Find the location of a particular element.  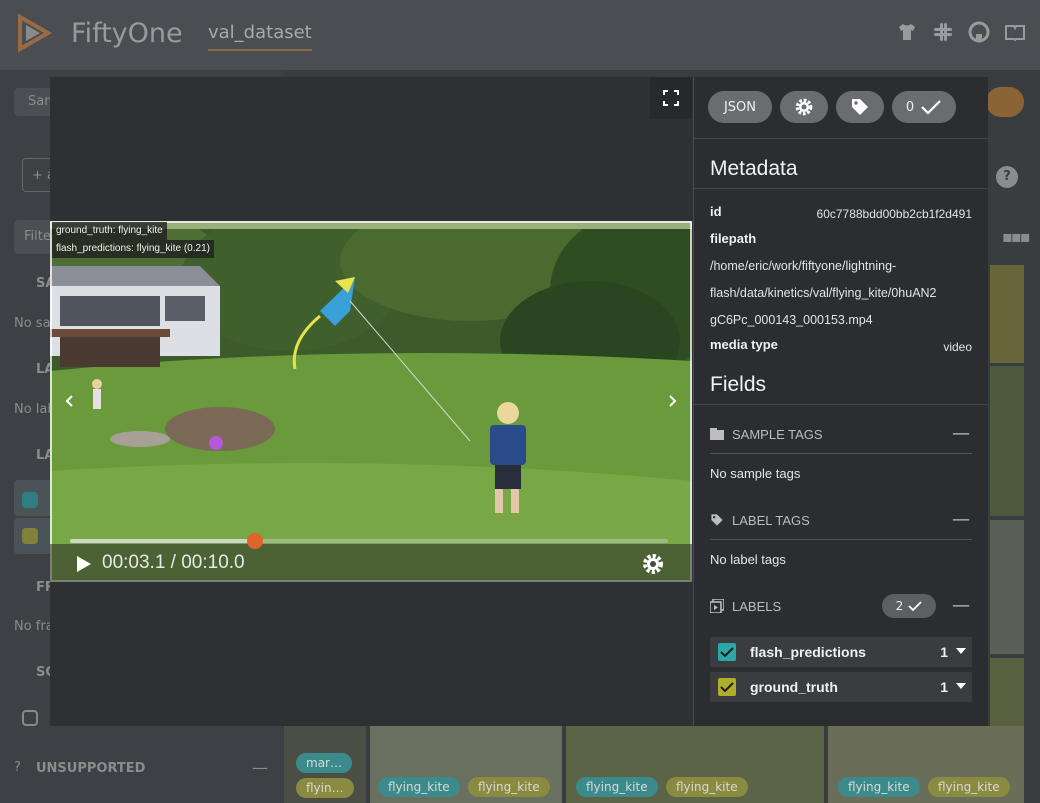

app-header: FiftyOne val_dataset is located at coordinates (520, 35).